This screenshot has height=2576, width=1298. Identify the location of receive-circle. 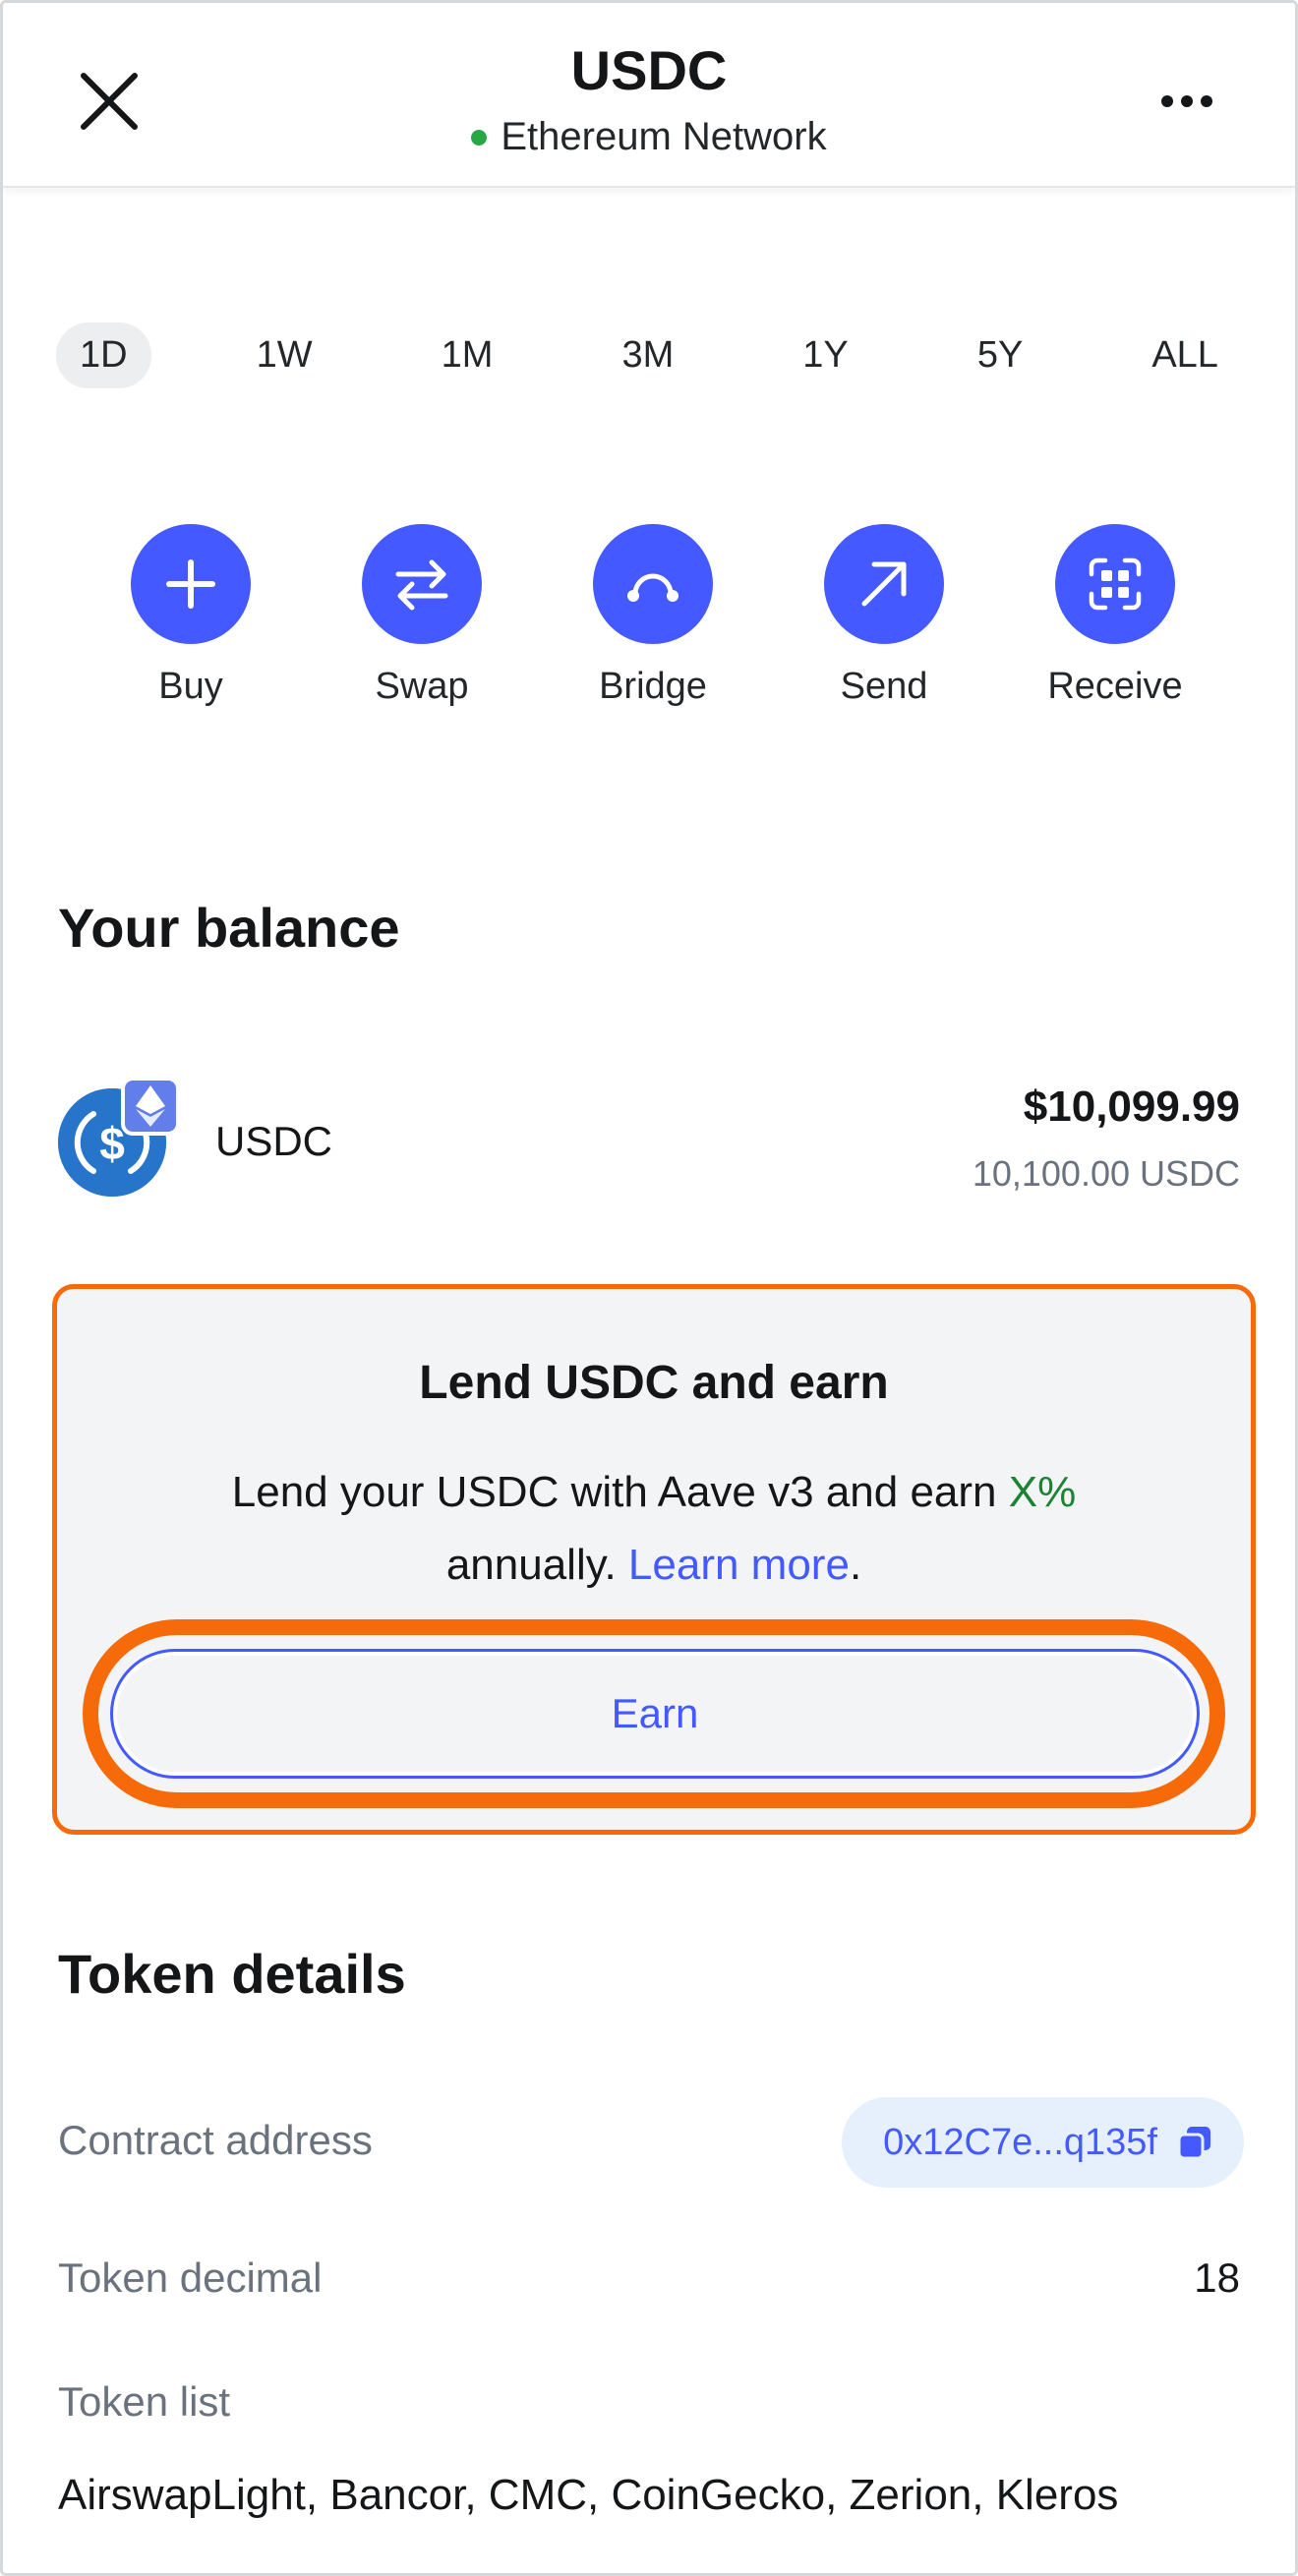
(1115, 584).